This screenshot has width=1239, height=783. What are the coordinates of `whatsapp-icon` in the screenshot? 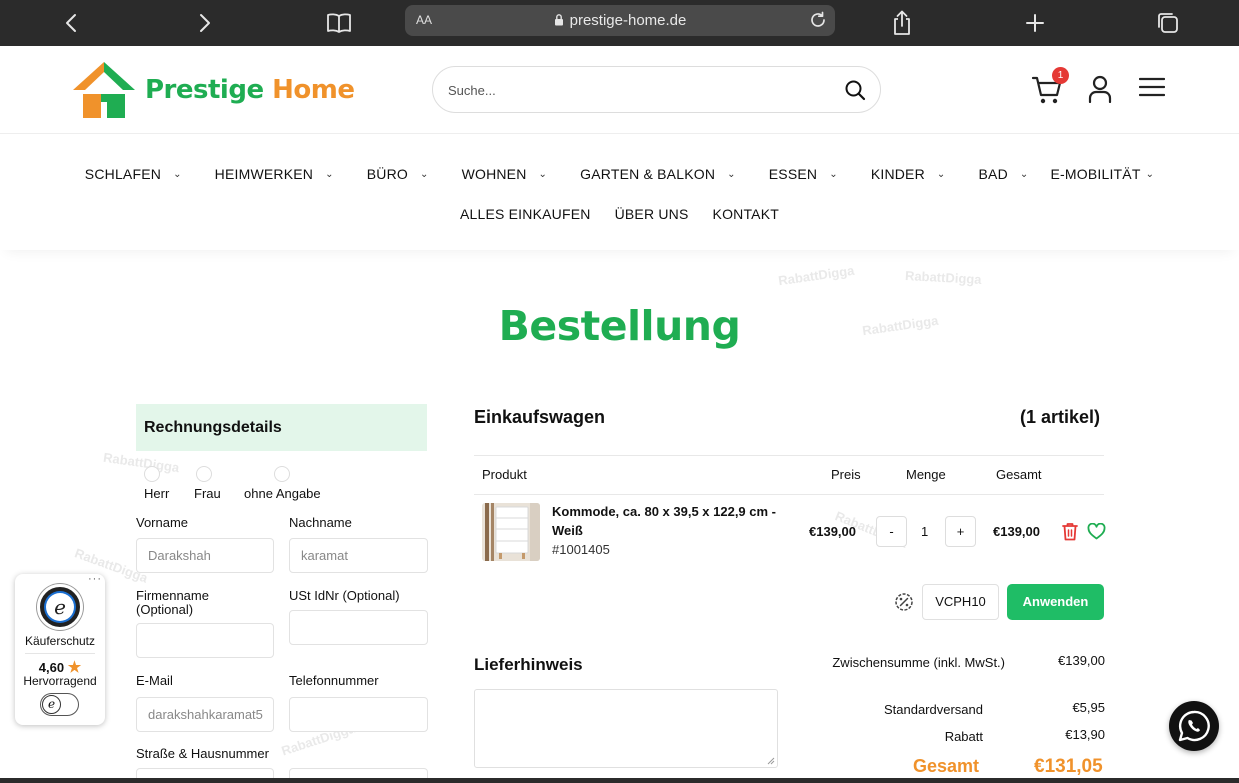 It's located at (1194, 726).